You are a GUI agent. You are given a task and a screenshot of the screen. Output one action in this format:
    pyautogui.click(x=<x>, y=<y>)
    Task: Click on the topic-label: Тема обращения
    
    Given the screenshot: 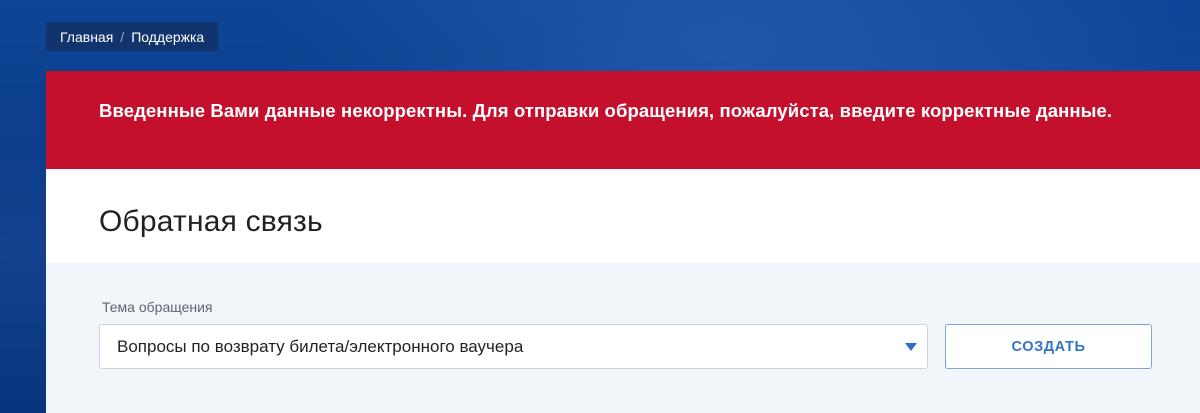 What is the action you would take?
    pyautogui.click(x=157, y=307)
    